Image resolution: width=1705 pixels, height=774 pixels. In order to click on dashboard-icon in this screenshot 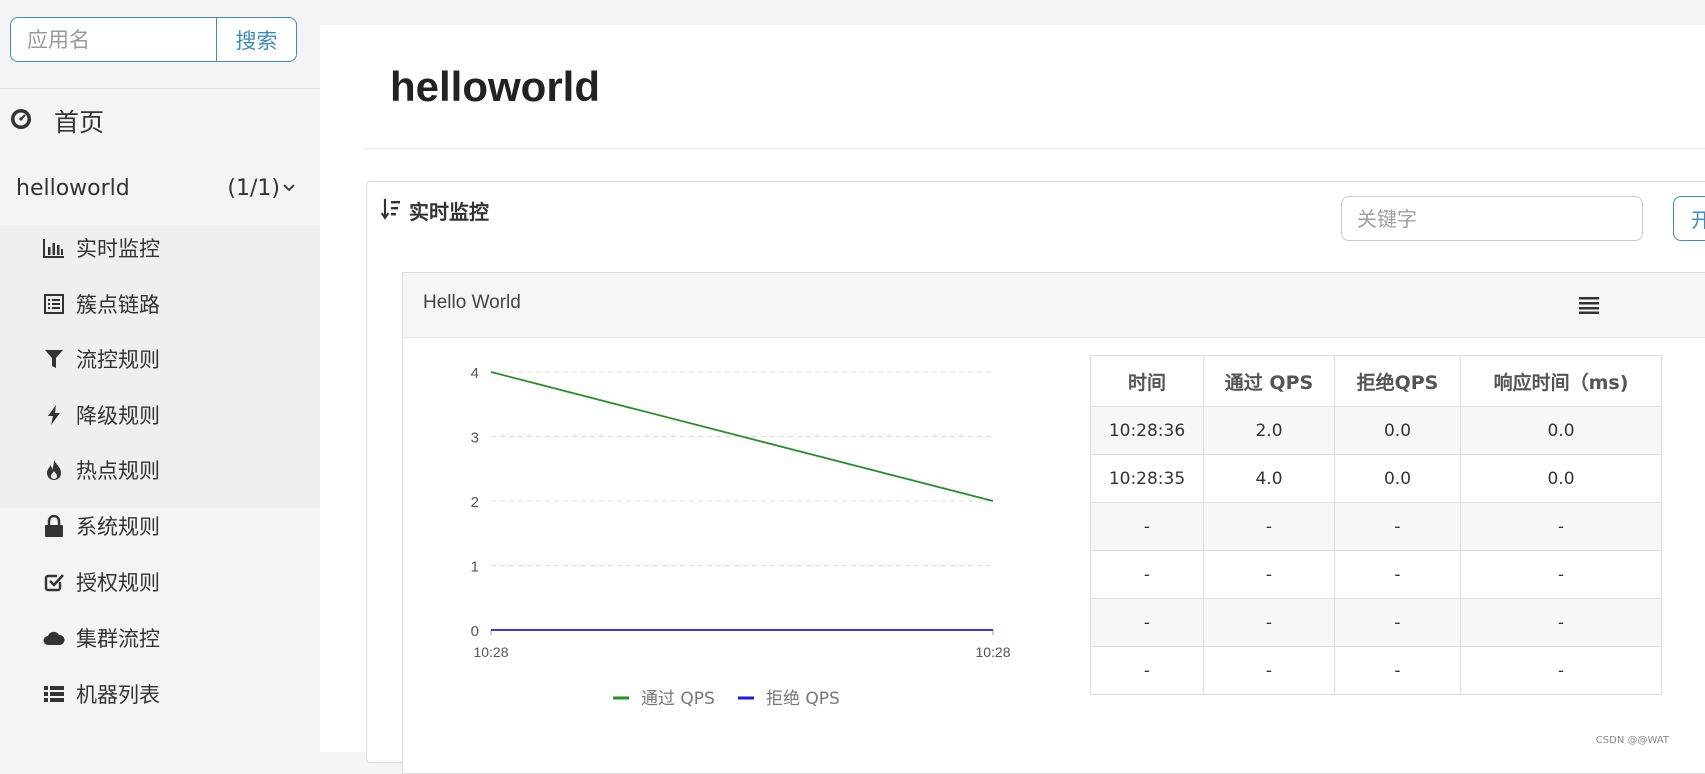, I will do `click(21, 121)`.